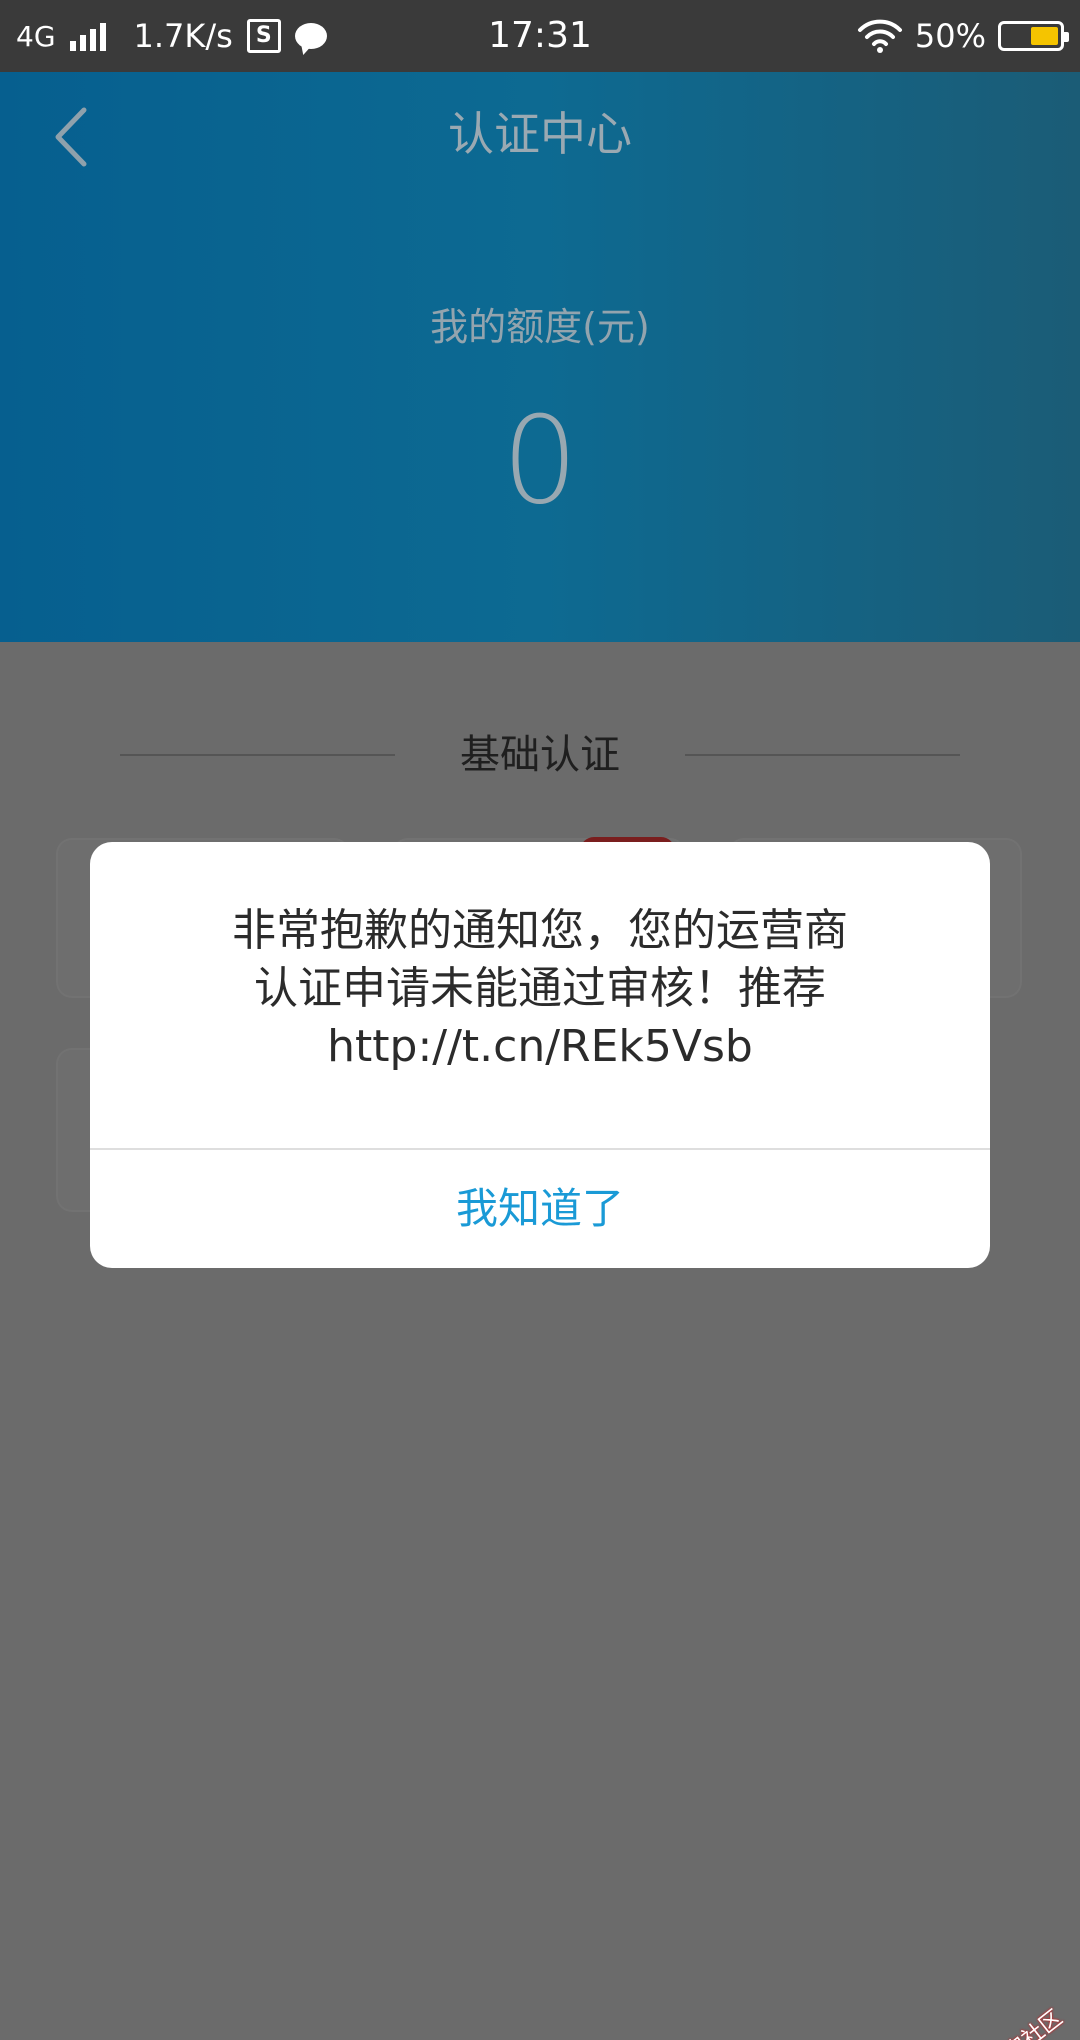  What do you see at coordinates (879, 36) in the screenshot?
I see `wifi-icon` at bounding box center [879, 36].